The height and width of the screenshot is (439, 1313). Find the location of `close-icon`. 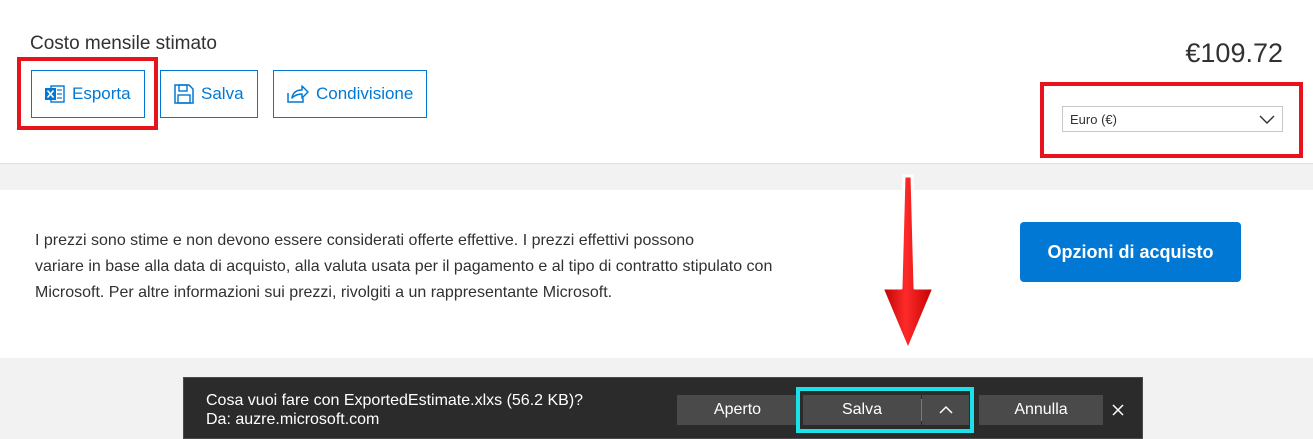

close-icon is located at coordinates (1118, 410).